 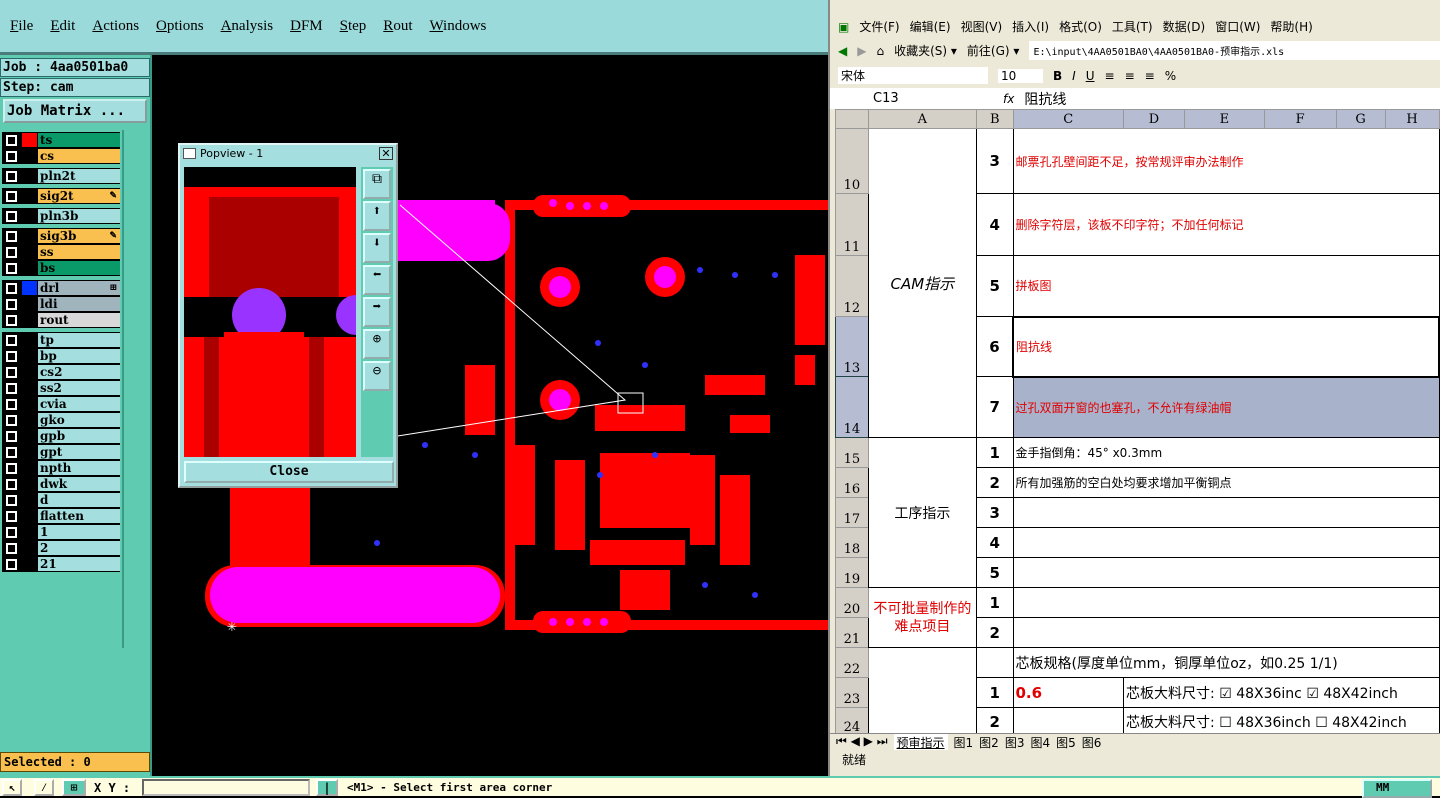 I want to click on row-header: 10, so click(x=852, y=161).